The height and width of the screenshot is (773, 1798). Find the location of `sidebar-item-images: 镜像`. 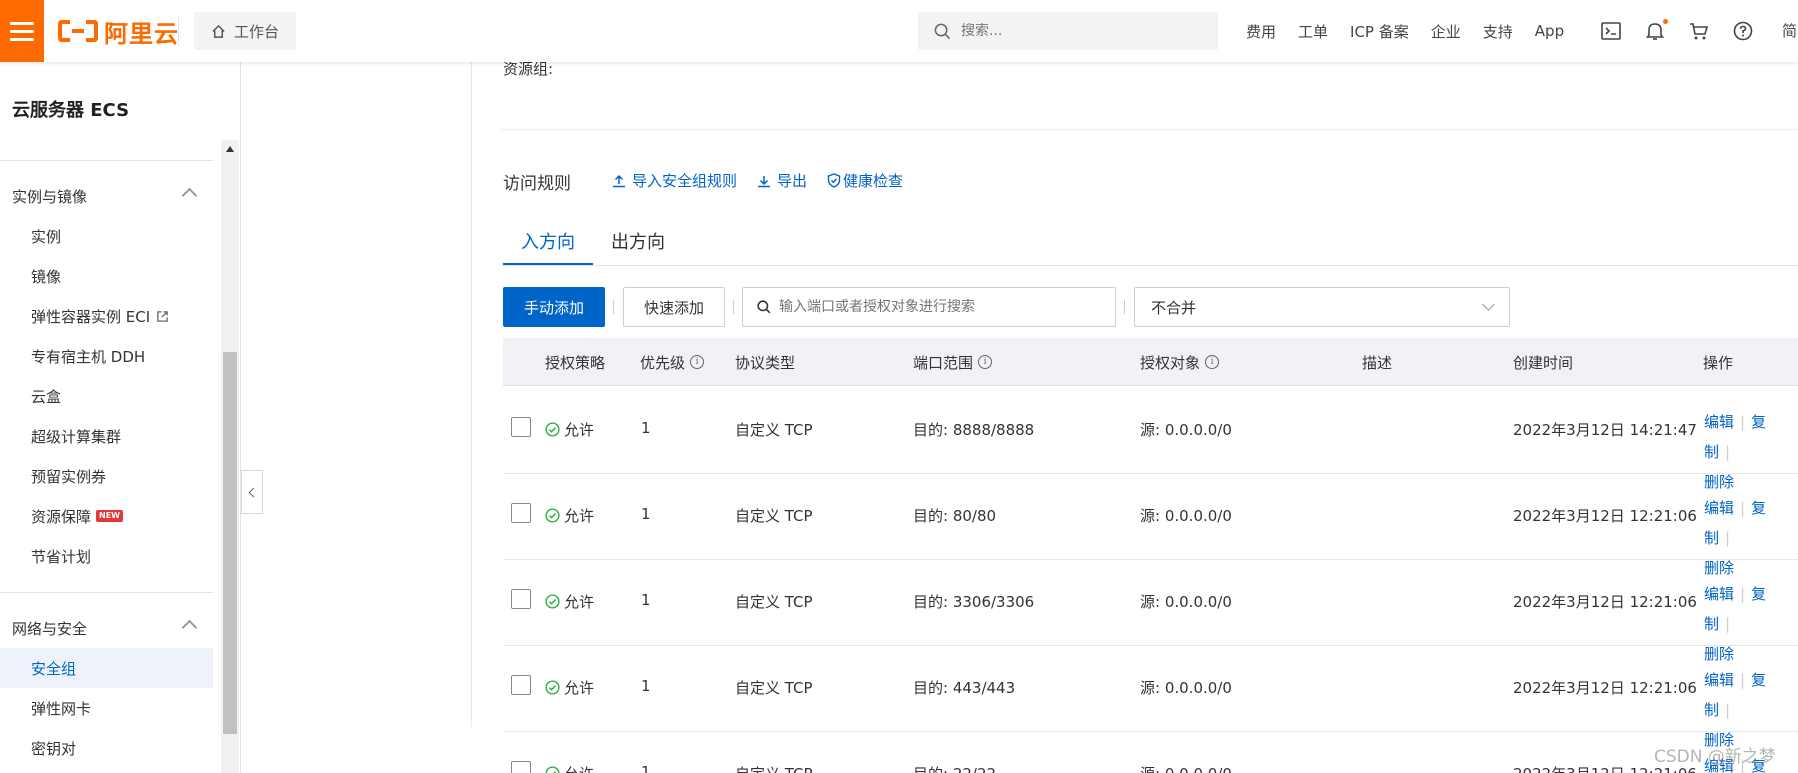

sidebar-item-images: 镜像 is located at coordinates (106, 276).